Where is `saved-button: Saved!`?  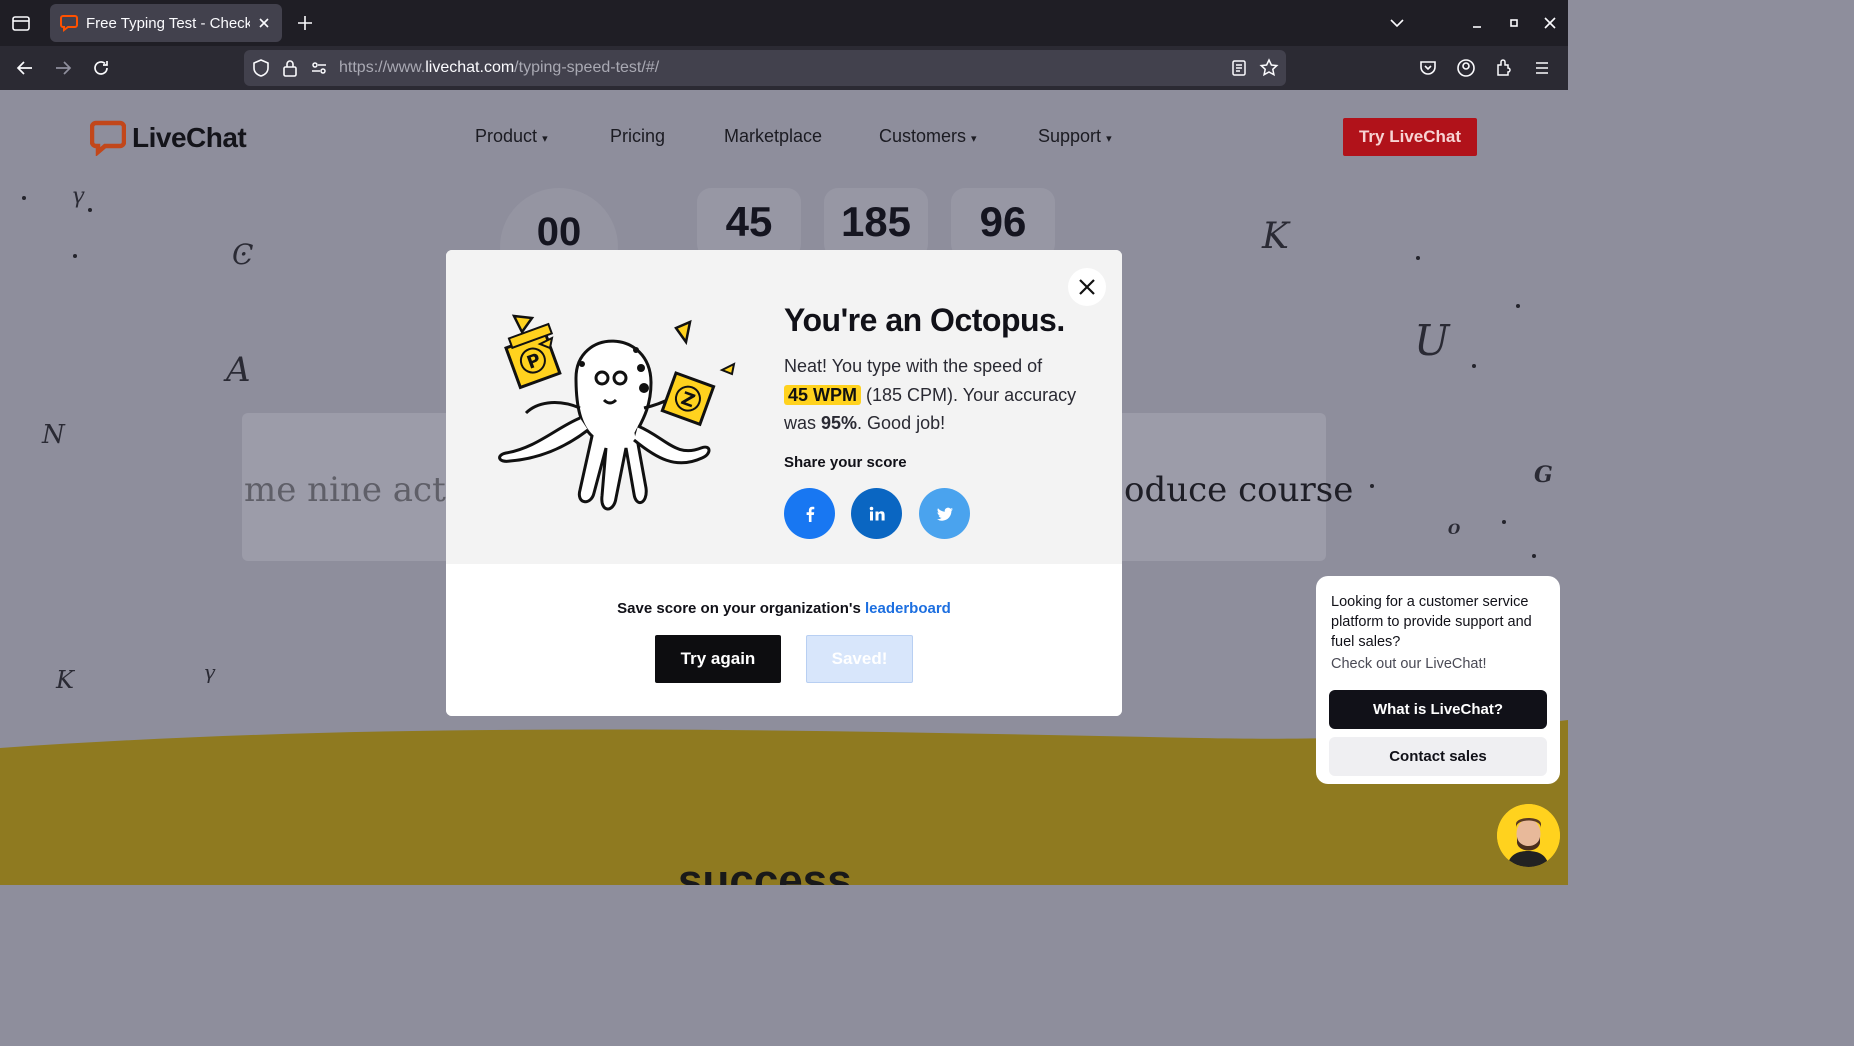 saved-button: Saved! is located at coordinates (859, 659).